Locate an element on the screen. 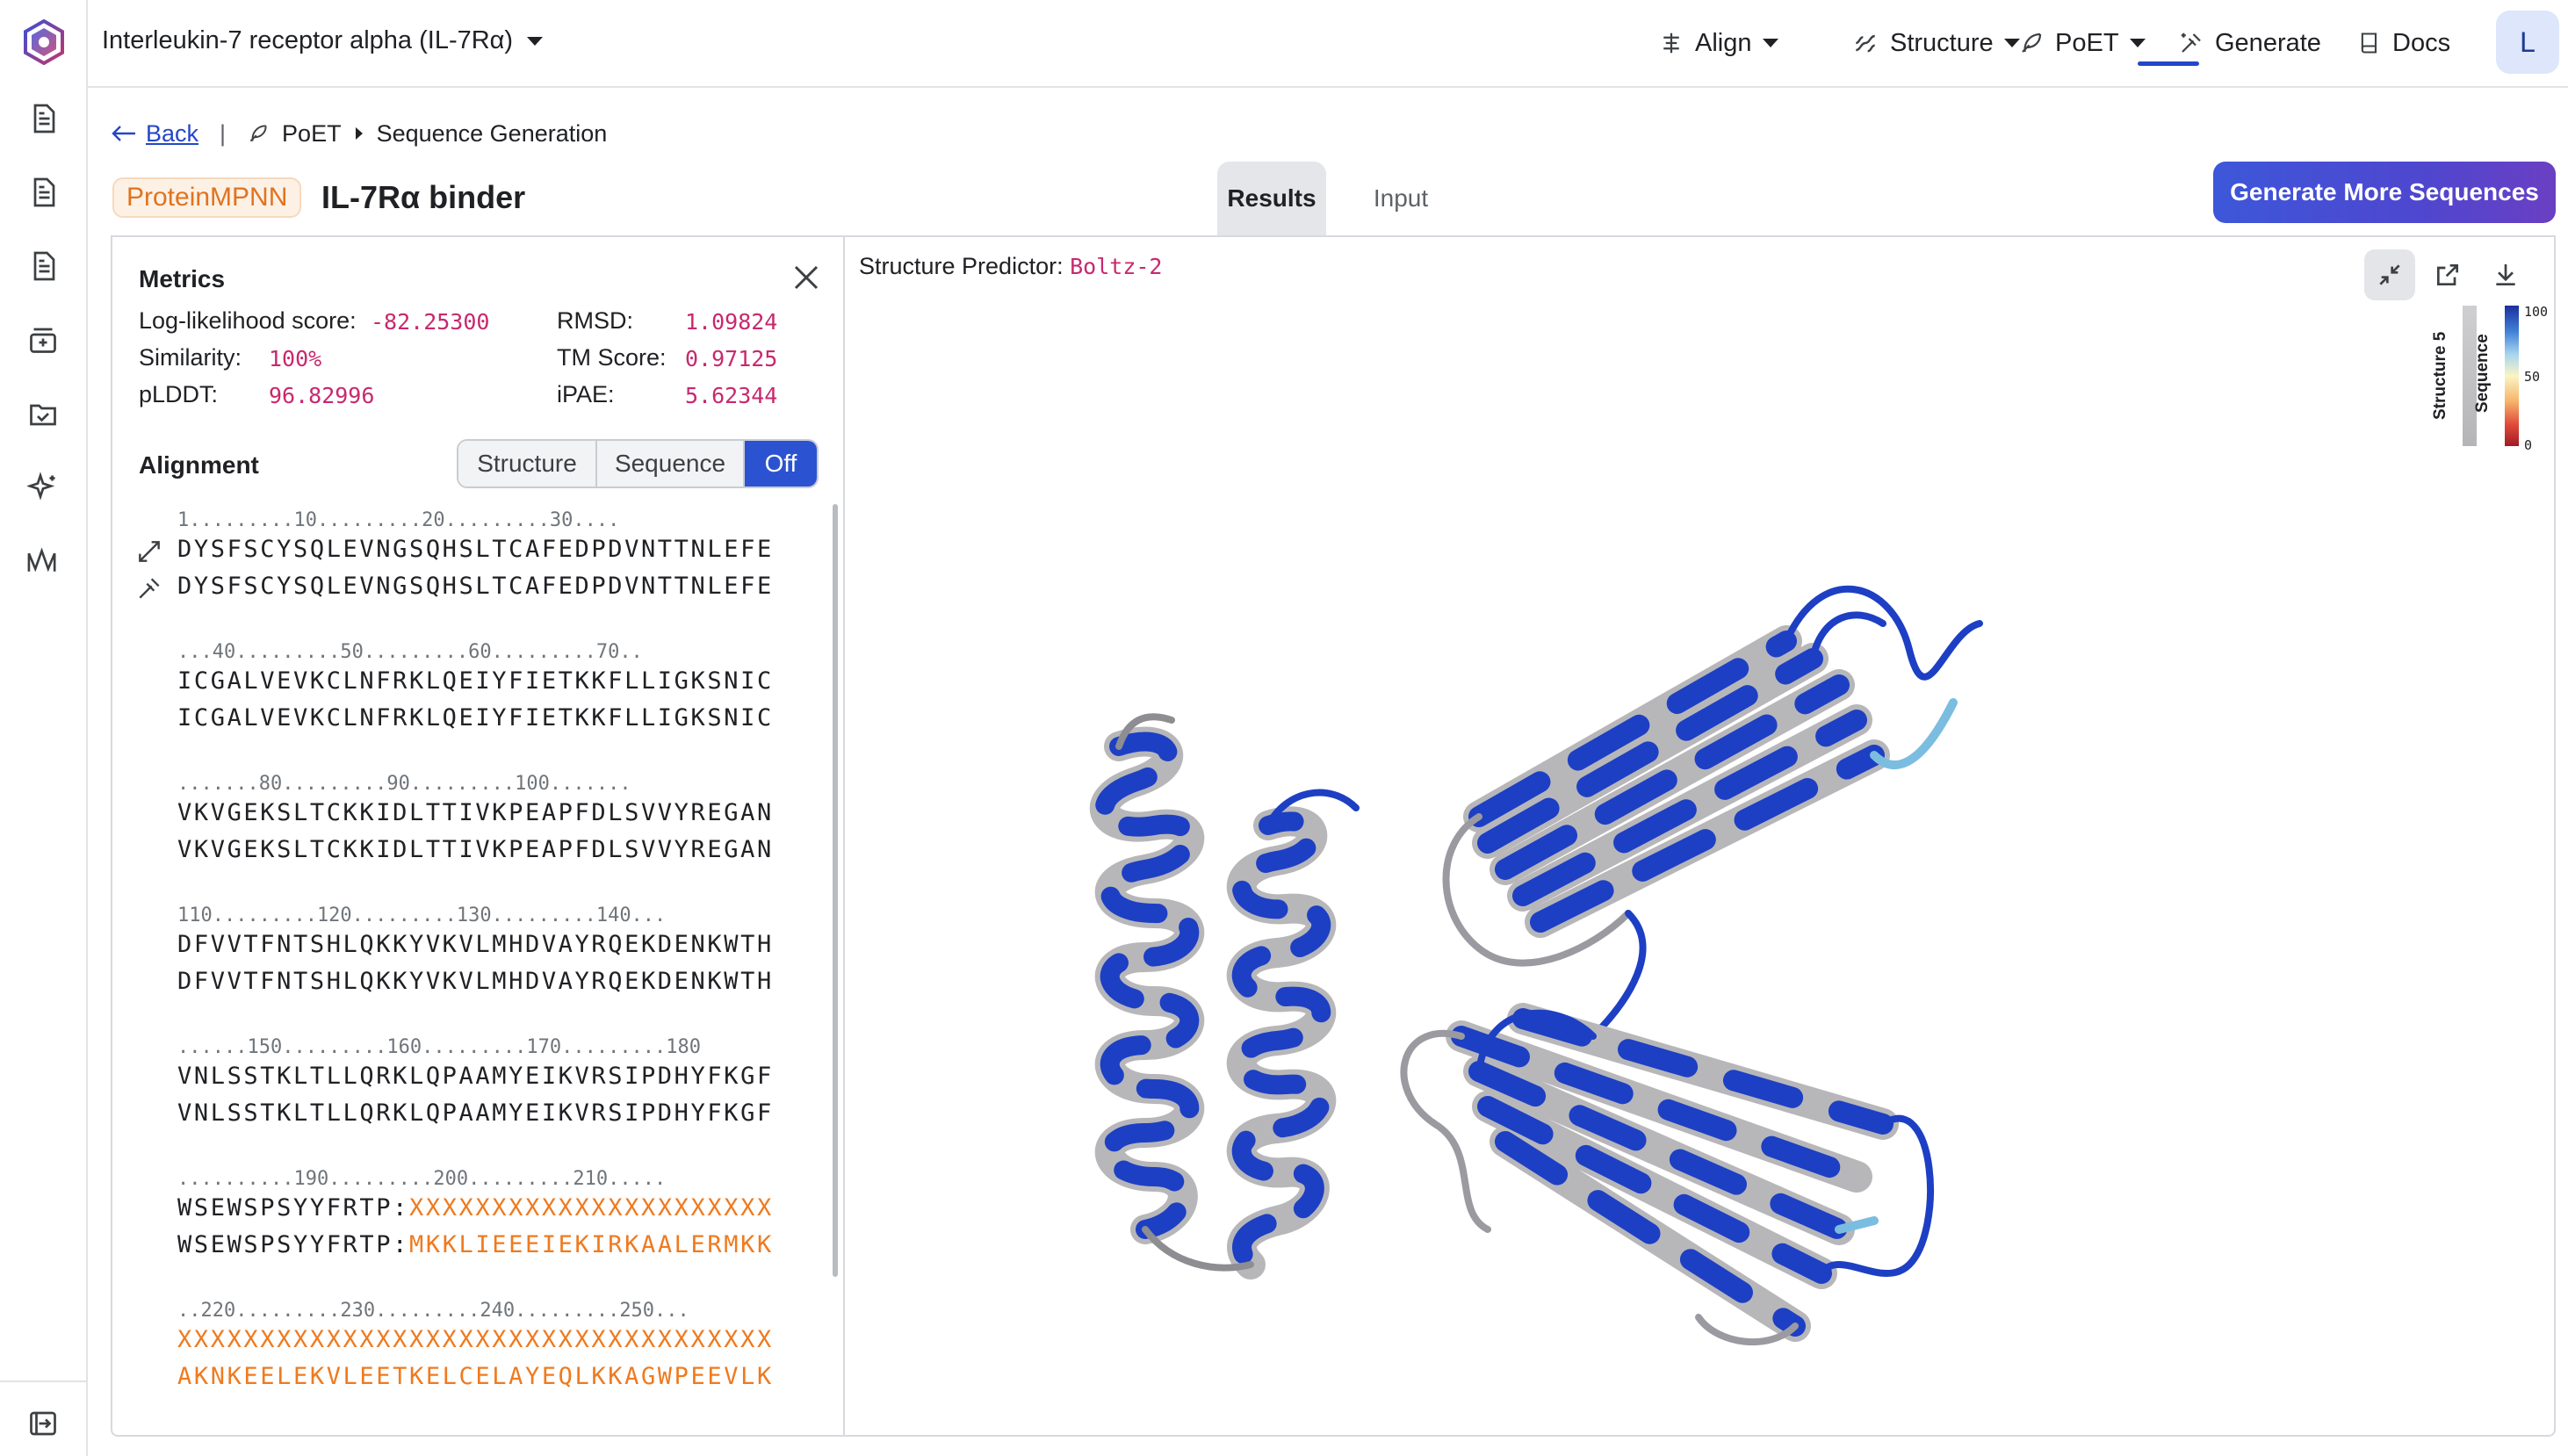 Image resolution: width=2568 pixels, height=1456 pixels. nav-align: Align is located at coordinates (1718, 43).